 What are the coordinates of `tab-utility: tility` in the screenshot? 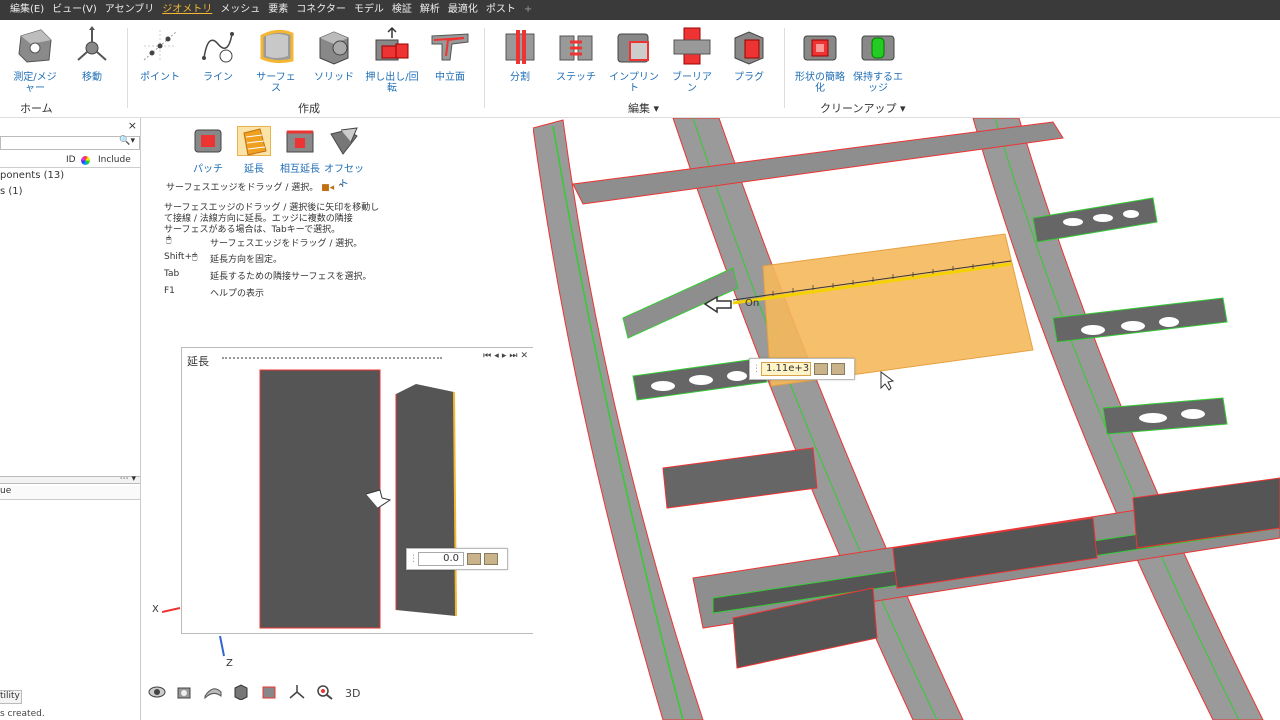 It's located at (11, 697).